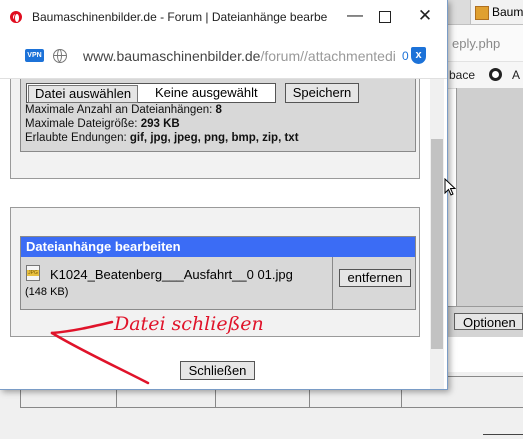 The height and width of the screenshot is (439, 523). What do you see at coordinates (418, 55) in the screenshot?
I see `ad-blocker-shield-icon: x` at bounding box center [418, 55].